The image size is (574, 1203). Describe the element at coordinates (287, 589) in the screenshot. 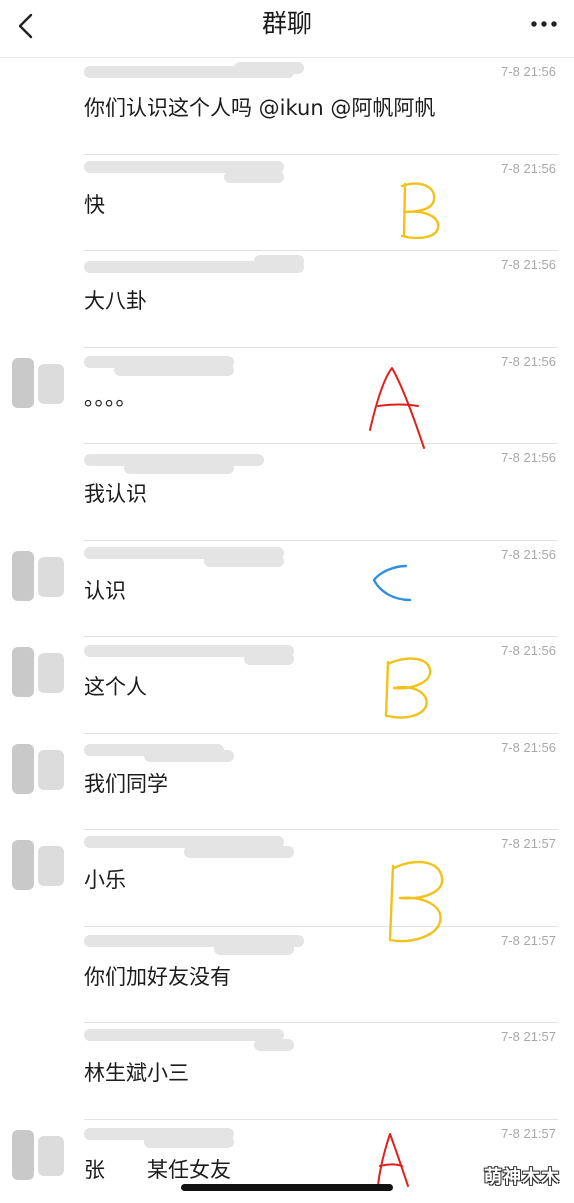

I see `message-row: 7-8 21:56 认识` at that location.